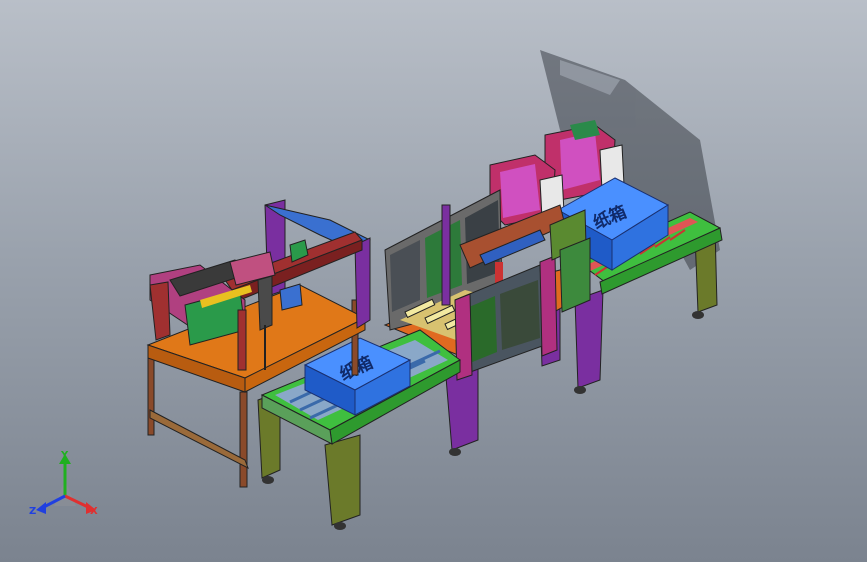 This screenshot has height=562, width=867. Describe the element at coordinates (33, 511) in the screenshot. I see `z-axis-label: Z` at that location.